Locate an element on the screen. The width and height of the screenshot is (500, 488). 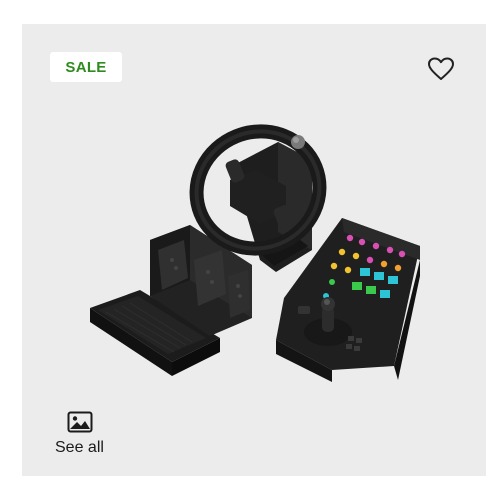
favorite-button is located at coordinates (441, 69).